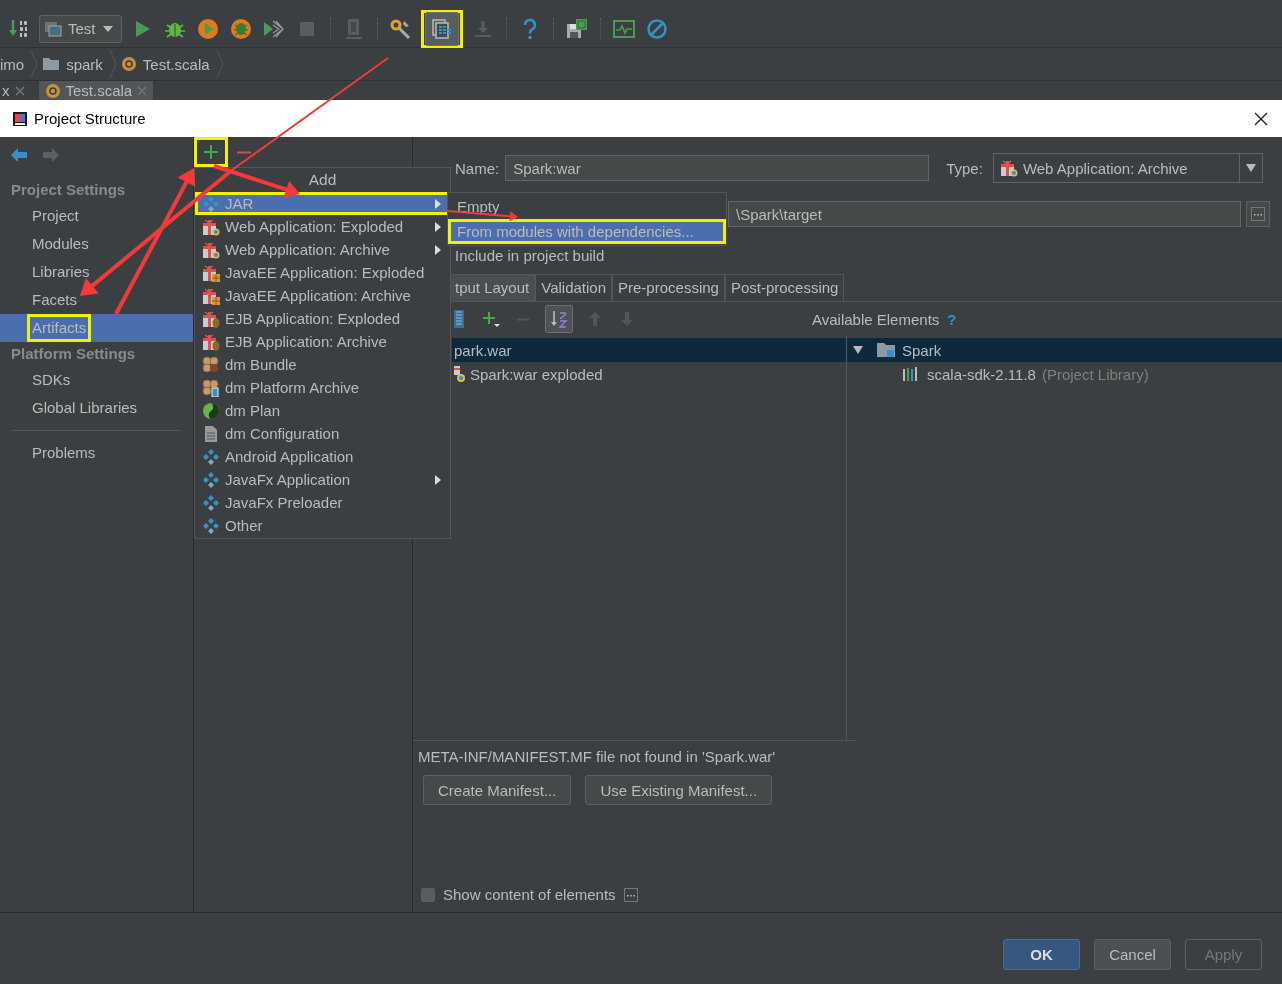 This screenshot has width=1282, height=984. I want to click on tree-row: Spark:war exploded, so click(649, 374).